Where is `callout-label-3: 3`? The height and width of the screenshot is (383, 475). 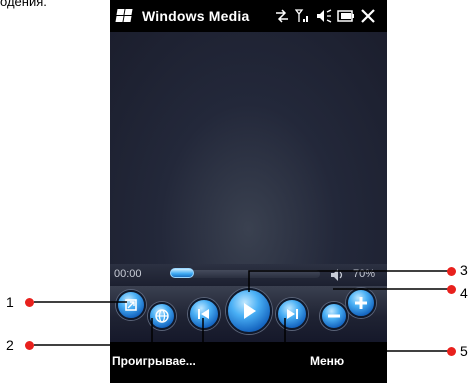
callout-label-3: 3 is located at coordinates (464, 270).